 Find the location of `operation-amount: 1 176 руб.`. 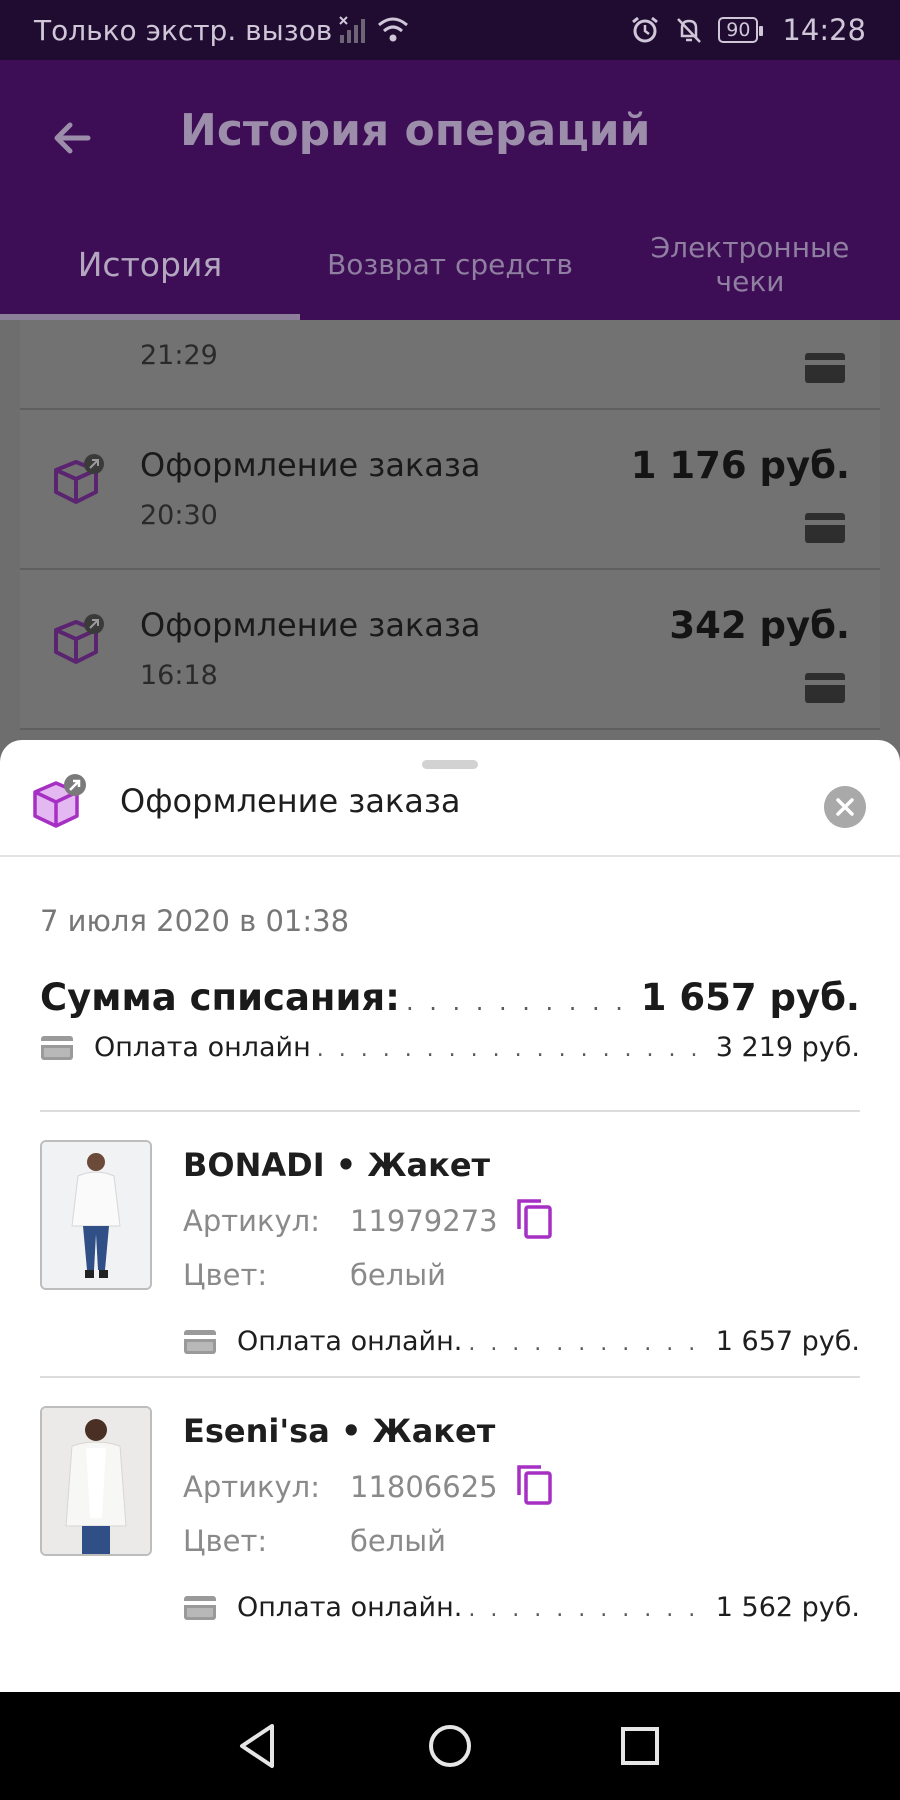

operation-amount: 1 176 руб. is located at coordinates (740, 465).